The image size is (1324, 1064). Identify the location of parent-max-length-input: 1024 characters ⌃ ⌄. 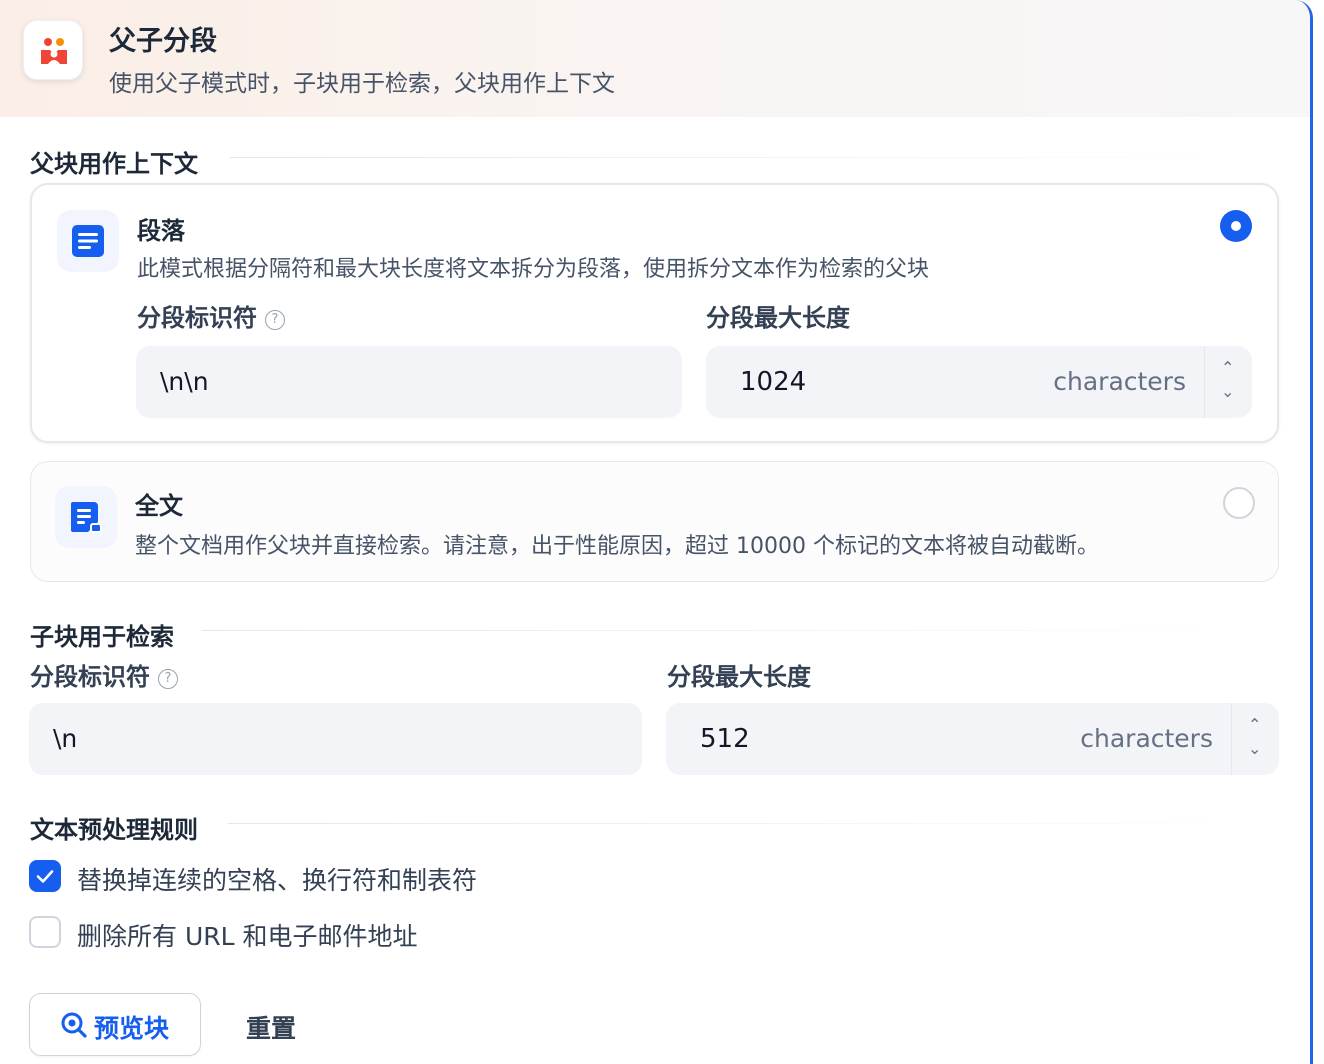
(979, 382).